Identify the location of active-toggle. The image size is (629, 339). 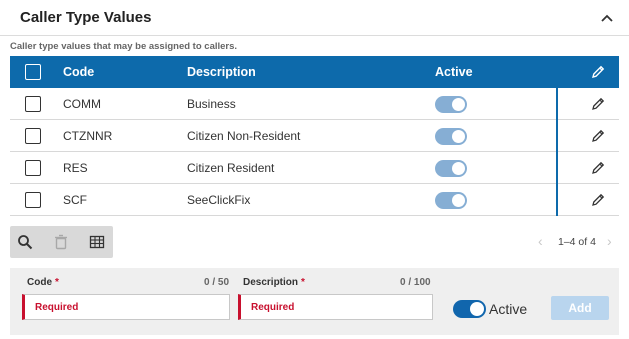
(469, 309).